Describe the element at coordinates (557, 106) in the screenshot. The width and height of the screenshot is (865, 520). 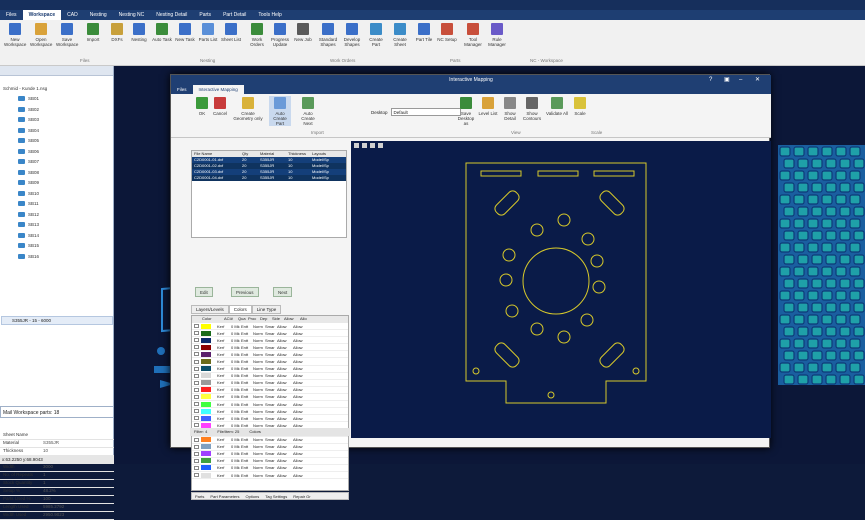
I see `dialog-btn-validate-all: Validate All` at that location.